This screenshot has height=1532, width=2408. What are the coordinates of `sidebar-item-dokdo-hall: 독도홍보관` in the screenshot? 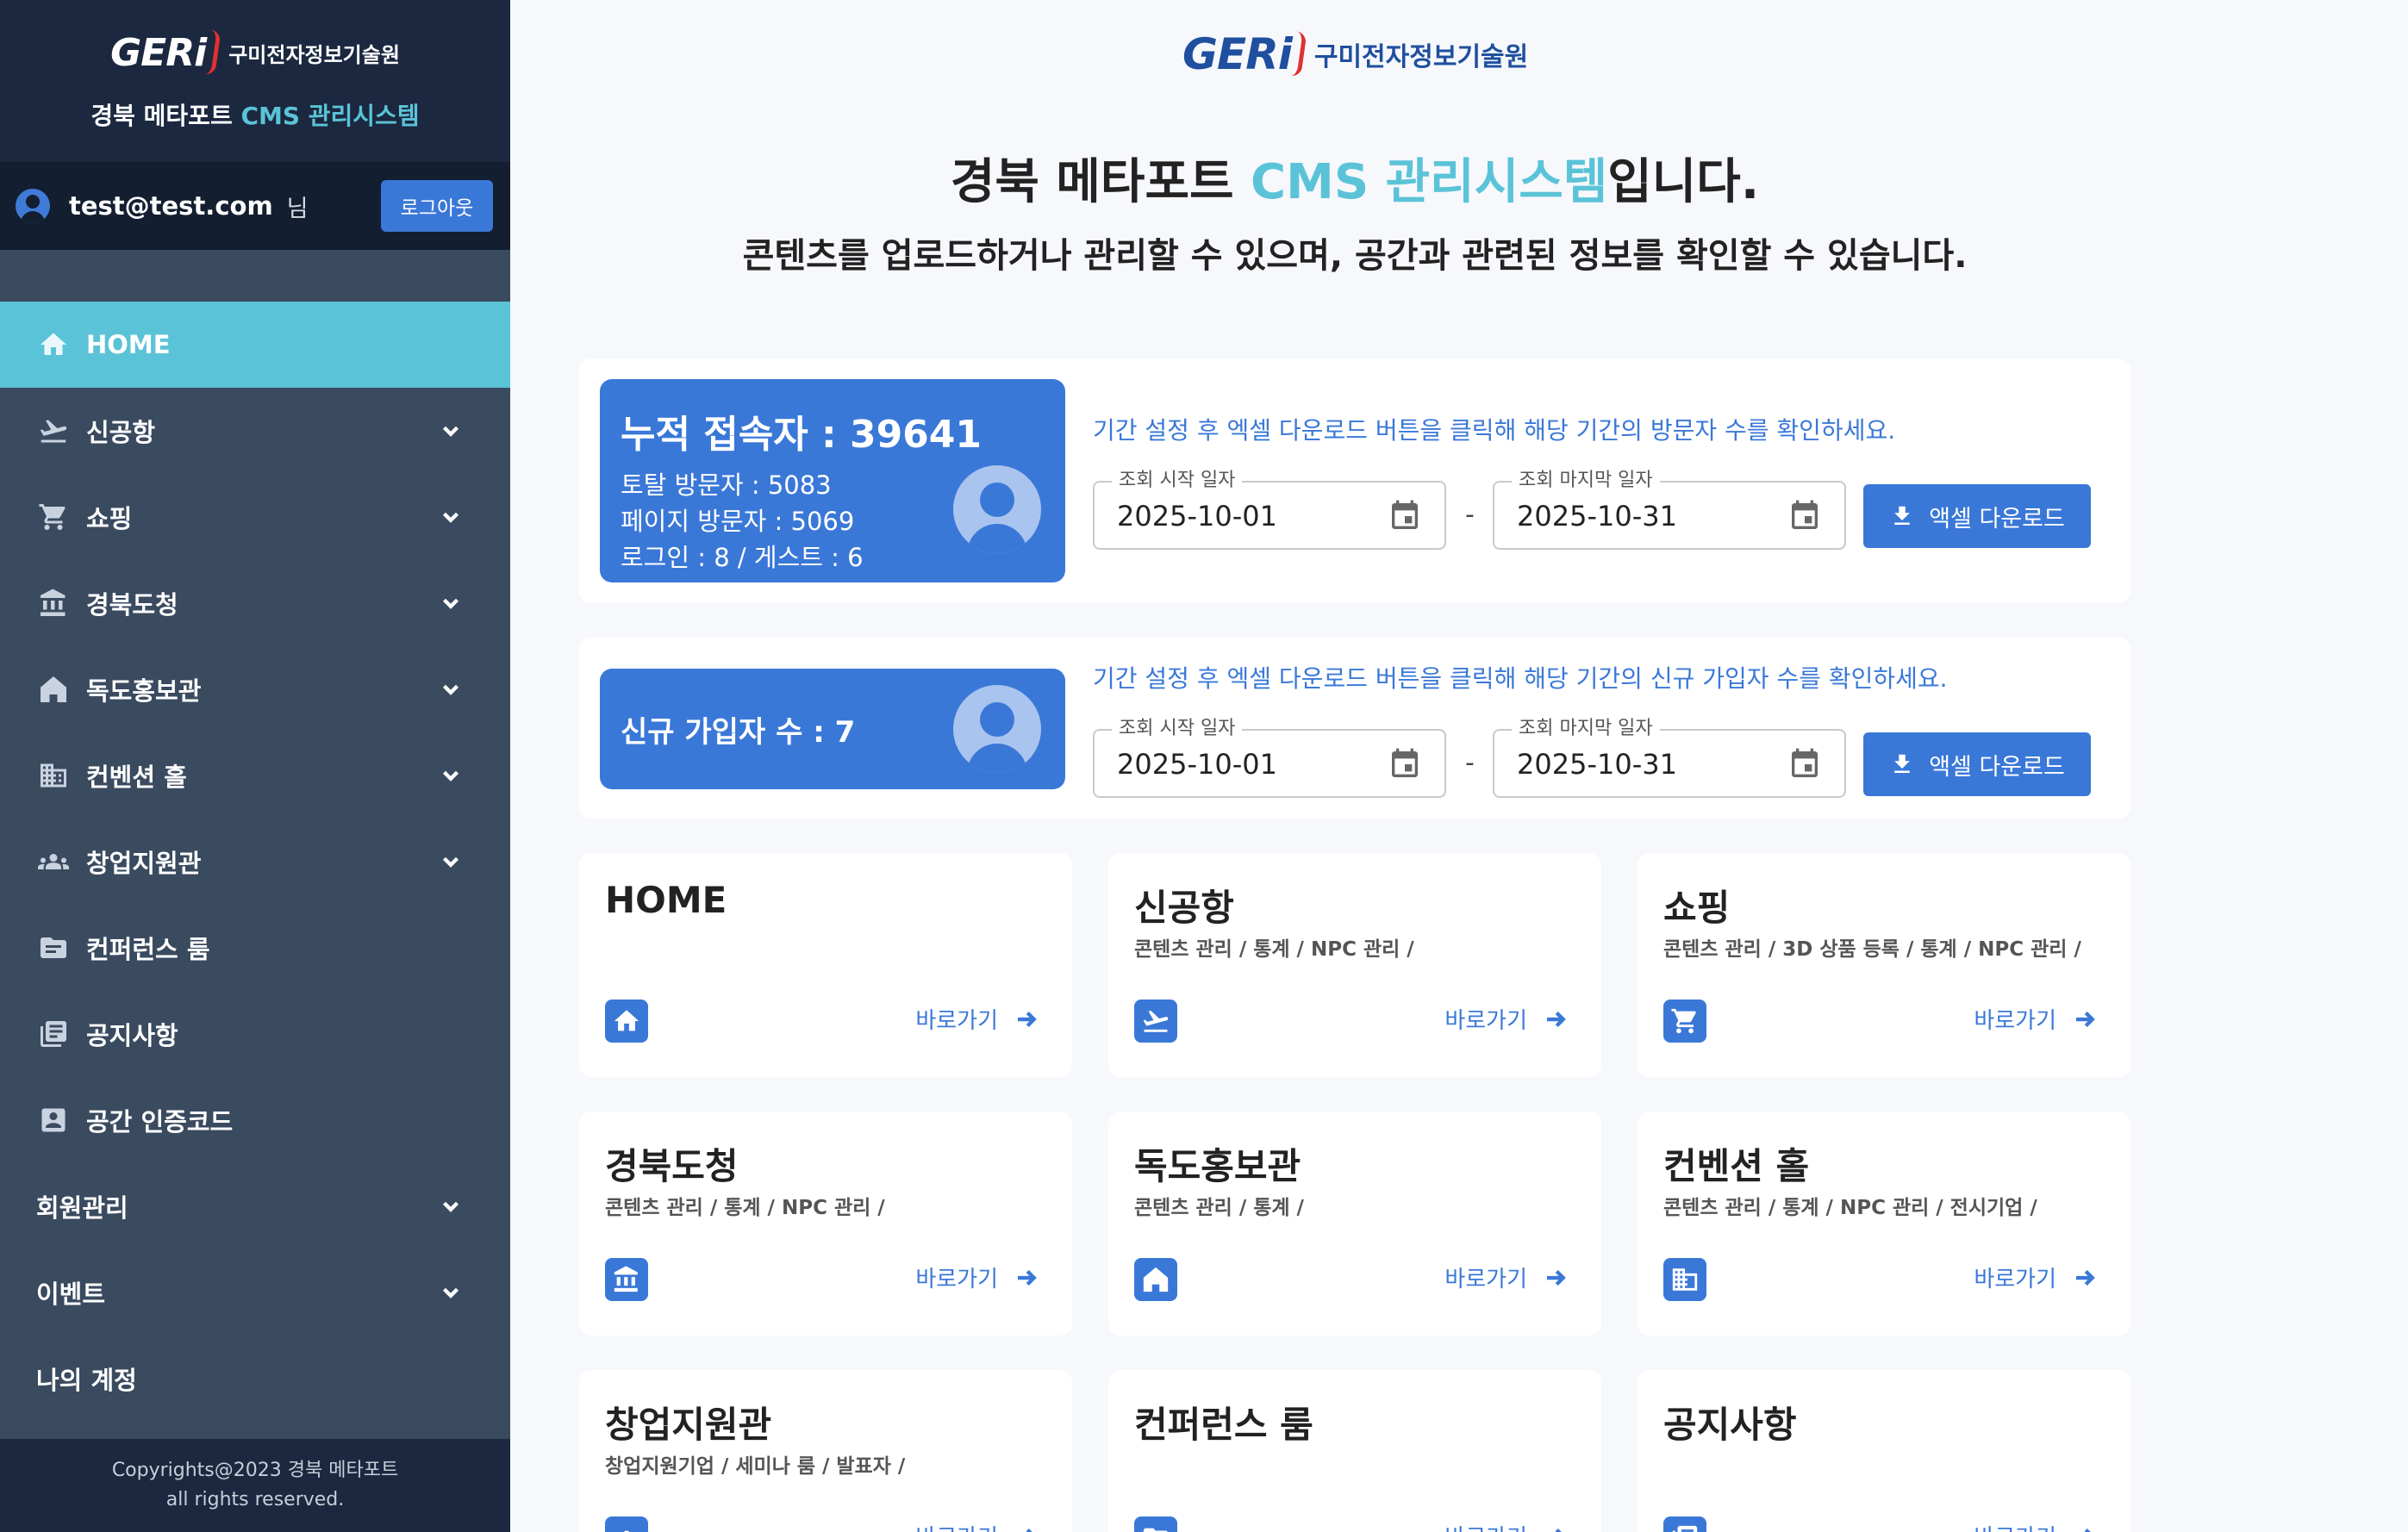 It's located at (255, 689).